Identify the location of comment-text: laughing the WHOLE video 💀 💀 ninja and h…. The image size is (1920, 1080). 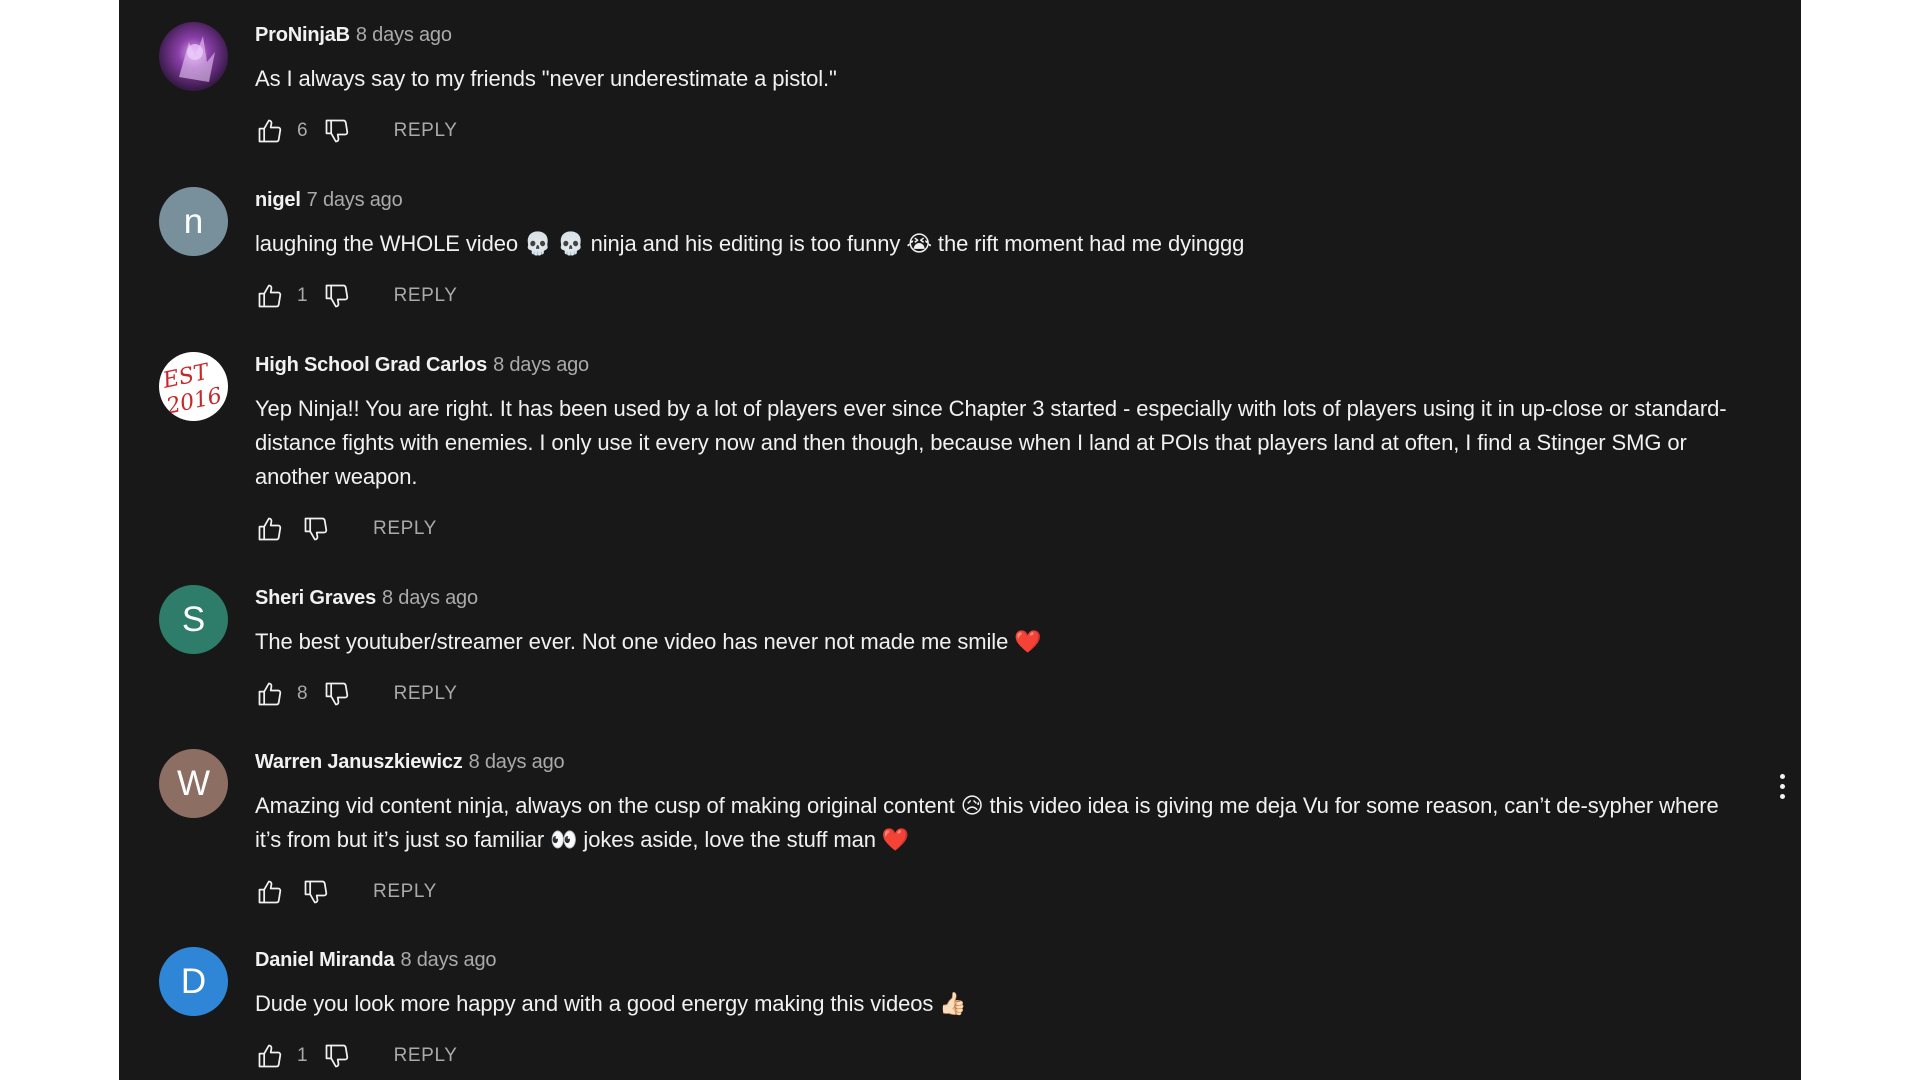
(750, 243).